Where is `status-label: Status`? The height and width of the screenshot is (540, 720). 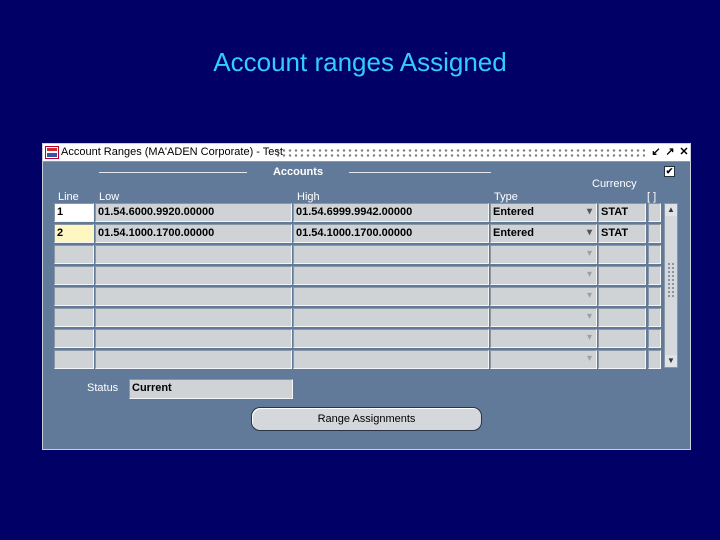 status-label: Status is located at coordinates (103, 388).